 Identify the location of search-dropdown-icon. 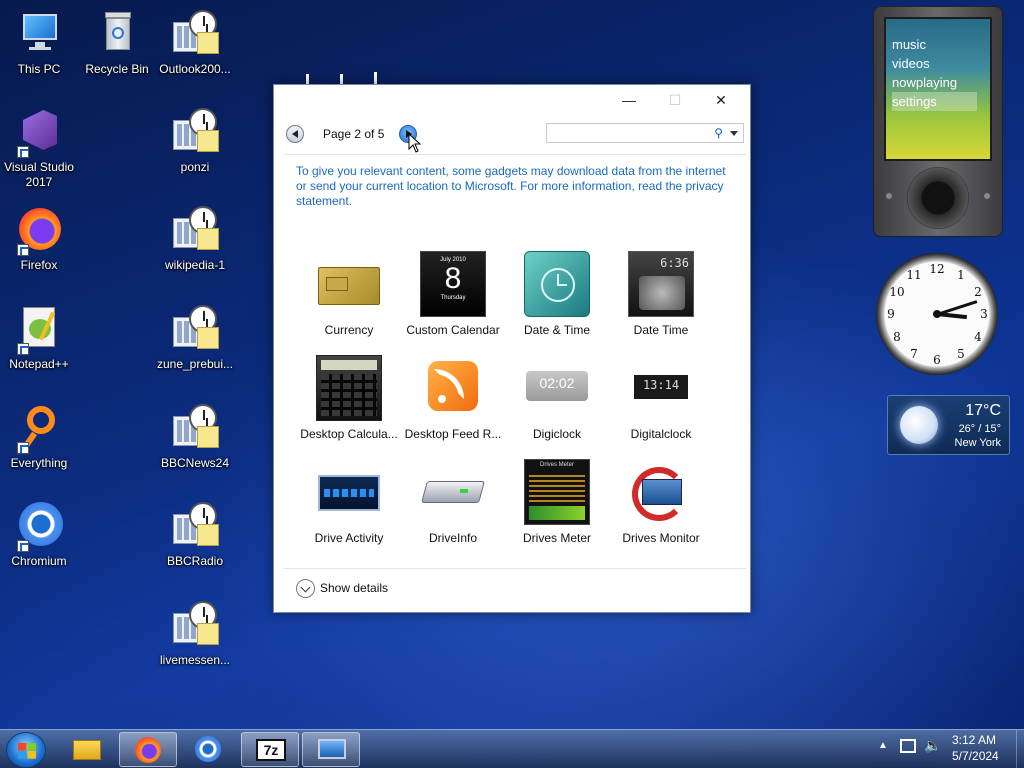
(734, 133).